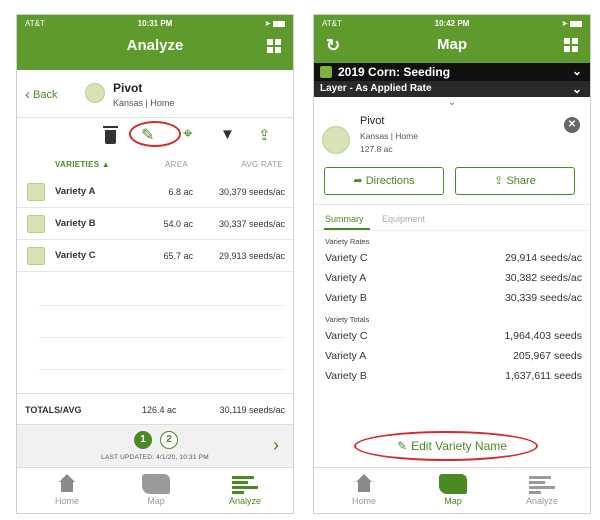 This screenshot has height=520, width=600. Describe the element at coordinates (155, 457) in the screenshot. I see `last-updated: LAST UPDATED: 4/1/20, 10:31 PM` at that location.